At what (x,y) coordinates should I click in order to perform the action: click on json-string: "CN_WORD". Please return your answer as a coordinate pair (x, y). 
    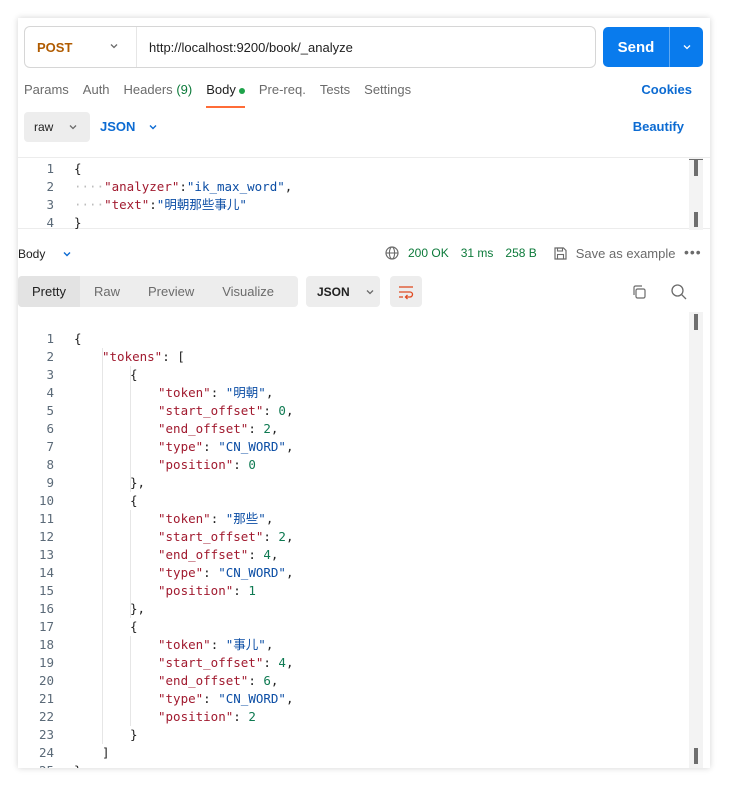
    Looking at the image, I should click on (252, 446).